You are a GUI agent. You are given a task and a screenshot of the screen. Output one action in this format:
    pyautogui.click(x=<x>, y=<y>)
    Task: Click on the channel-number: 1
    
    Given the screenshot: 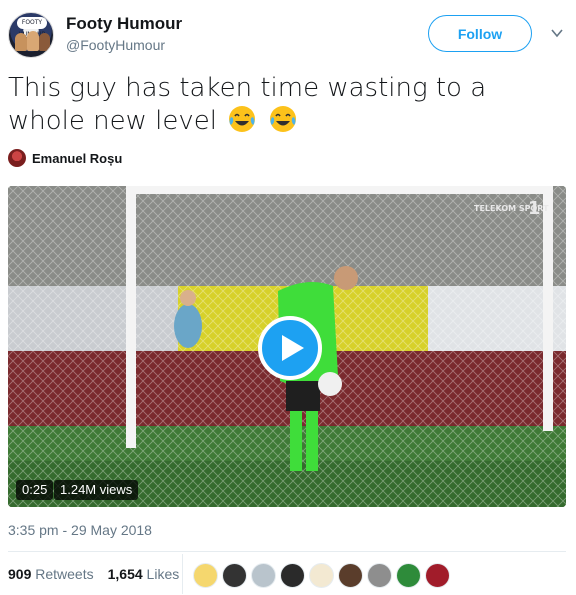 What is the action you would take?
    pyautogui.click(x=534, y=208)
    